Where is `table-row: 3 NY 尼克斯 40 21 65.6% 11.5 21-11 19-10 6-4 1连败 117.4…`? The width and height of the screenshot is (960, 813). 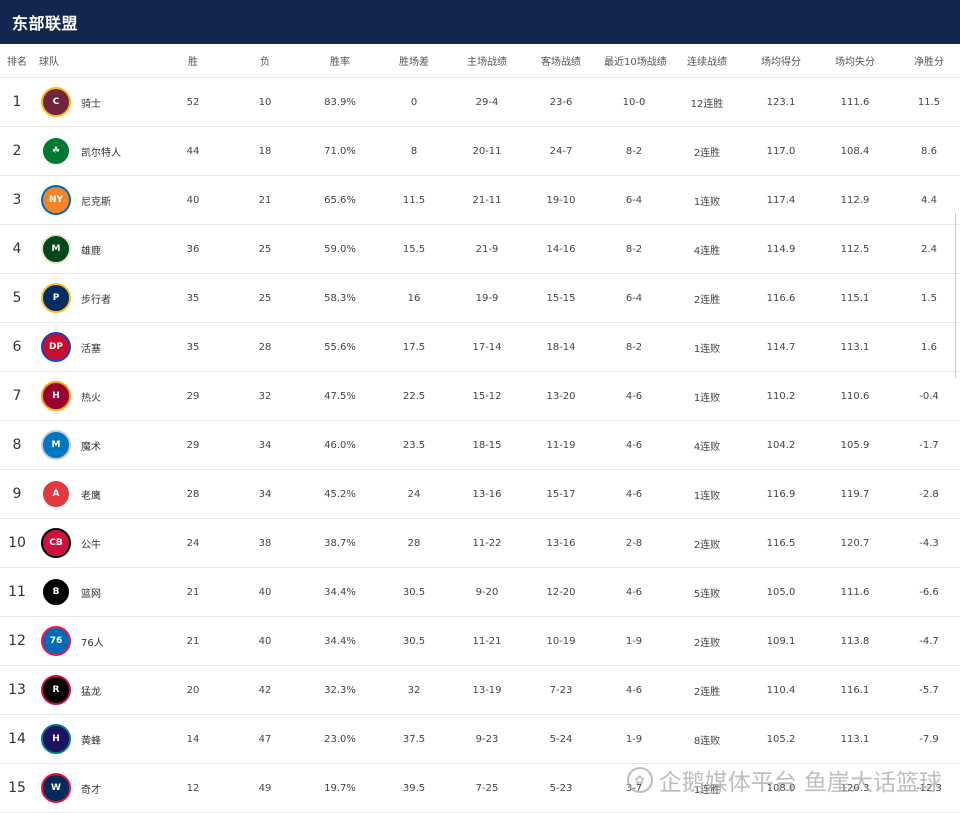
table-row: 3 NY 尼克斯 40 21 65.6% 11.5 21-11 19-10 6-4 1连败 117.4… is located at coordinates (480, 200).